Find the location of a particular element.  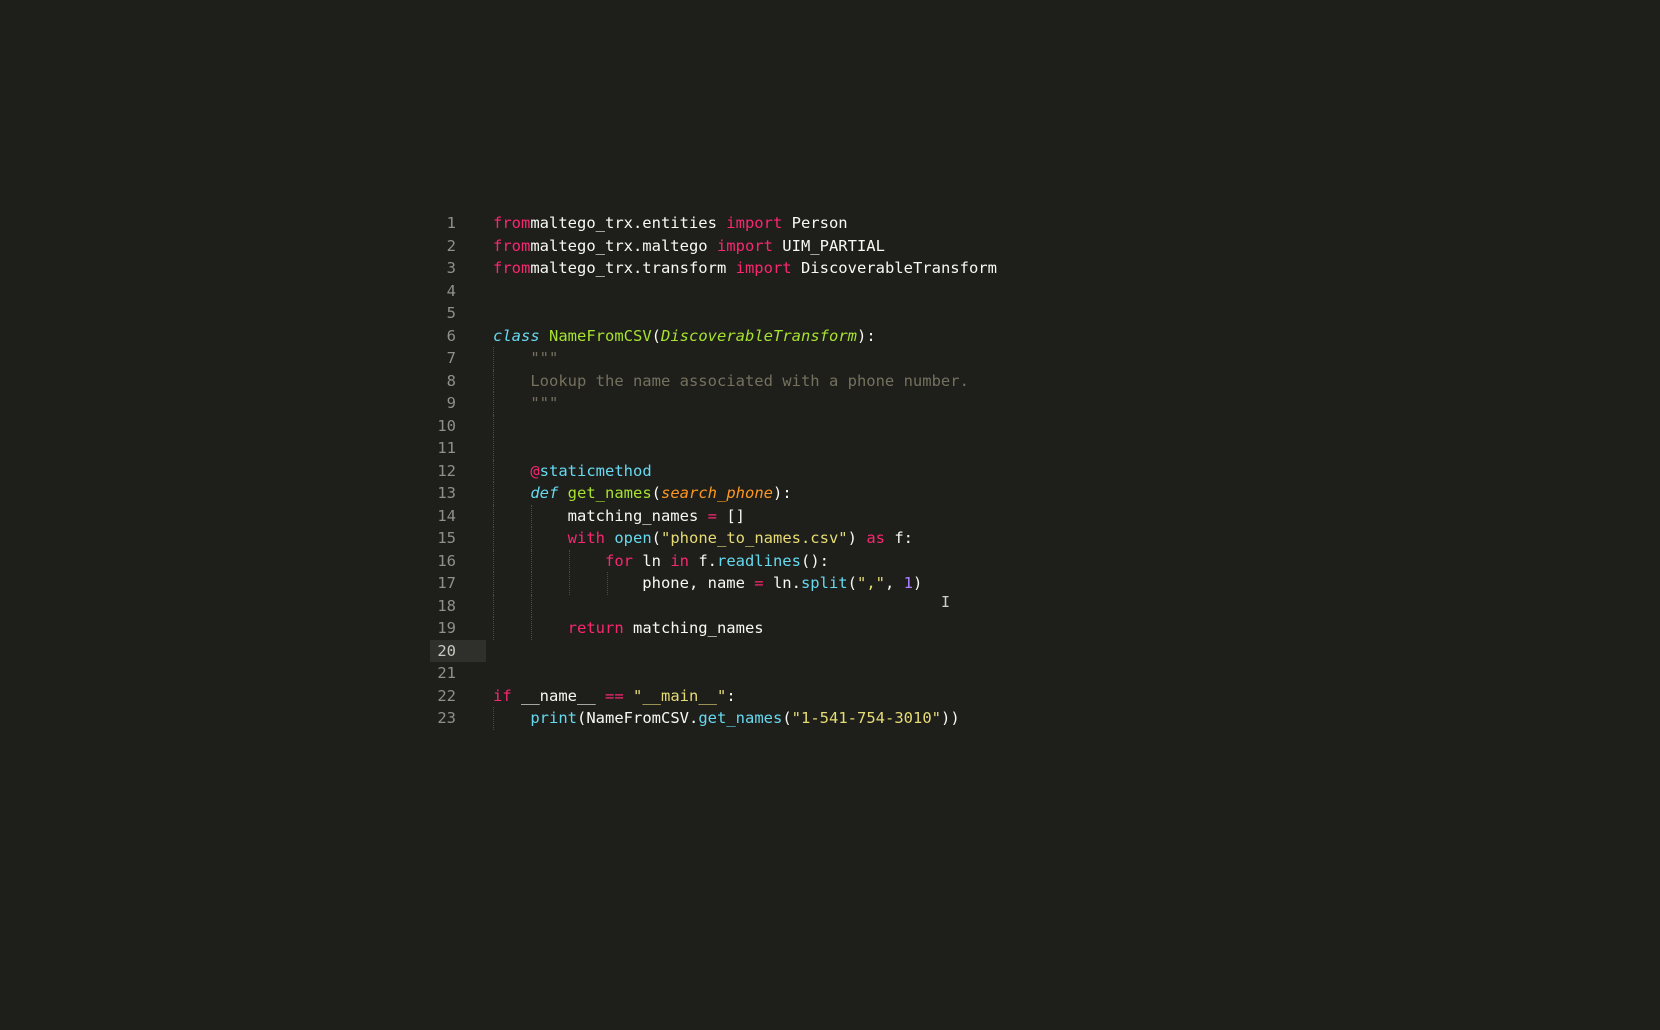

code-text: matching_names = [] is located at coordinates (619, 516).